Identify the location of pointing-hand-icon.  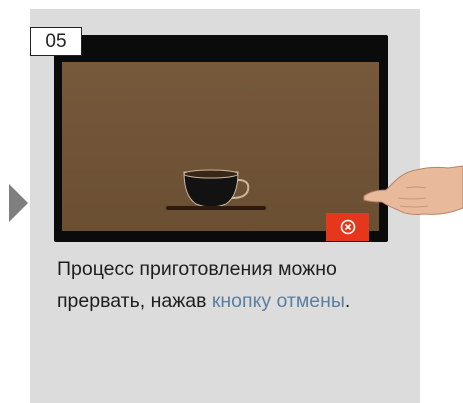
(413, 190).